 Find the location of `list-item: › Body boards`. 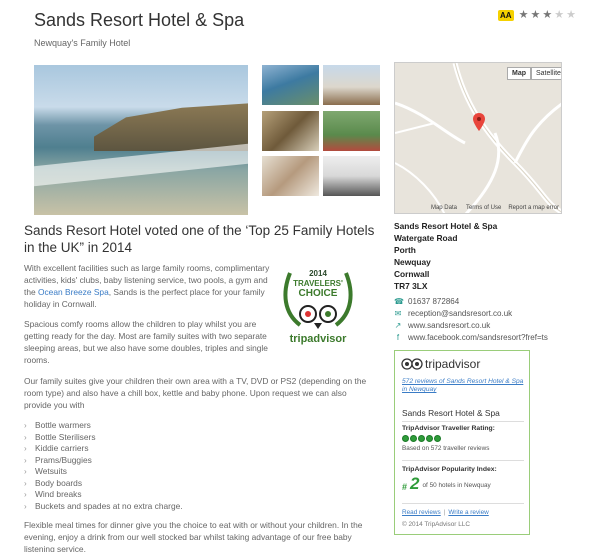

list-item: › Body boards is located at coordinates (103, 484).